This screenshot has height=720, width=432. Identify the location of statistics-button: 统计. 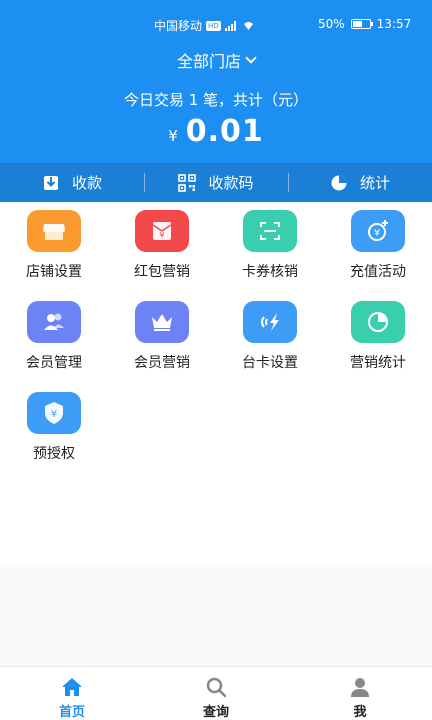
(360, 182).